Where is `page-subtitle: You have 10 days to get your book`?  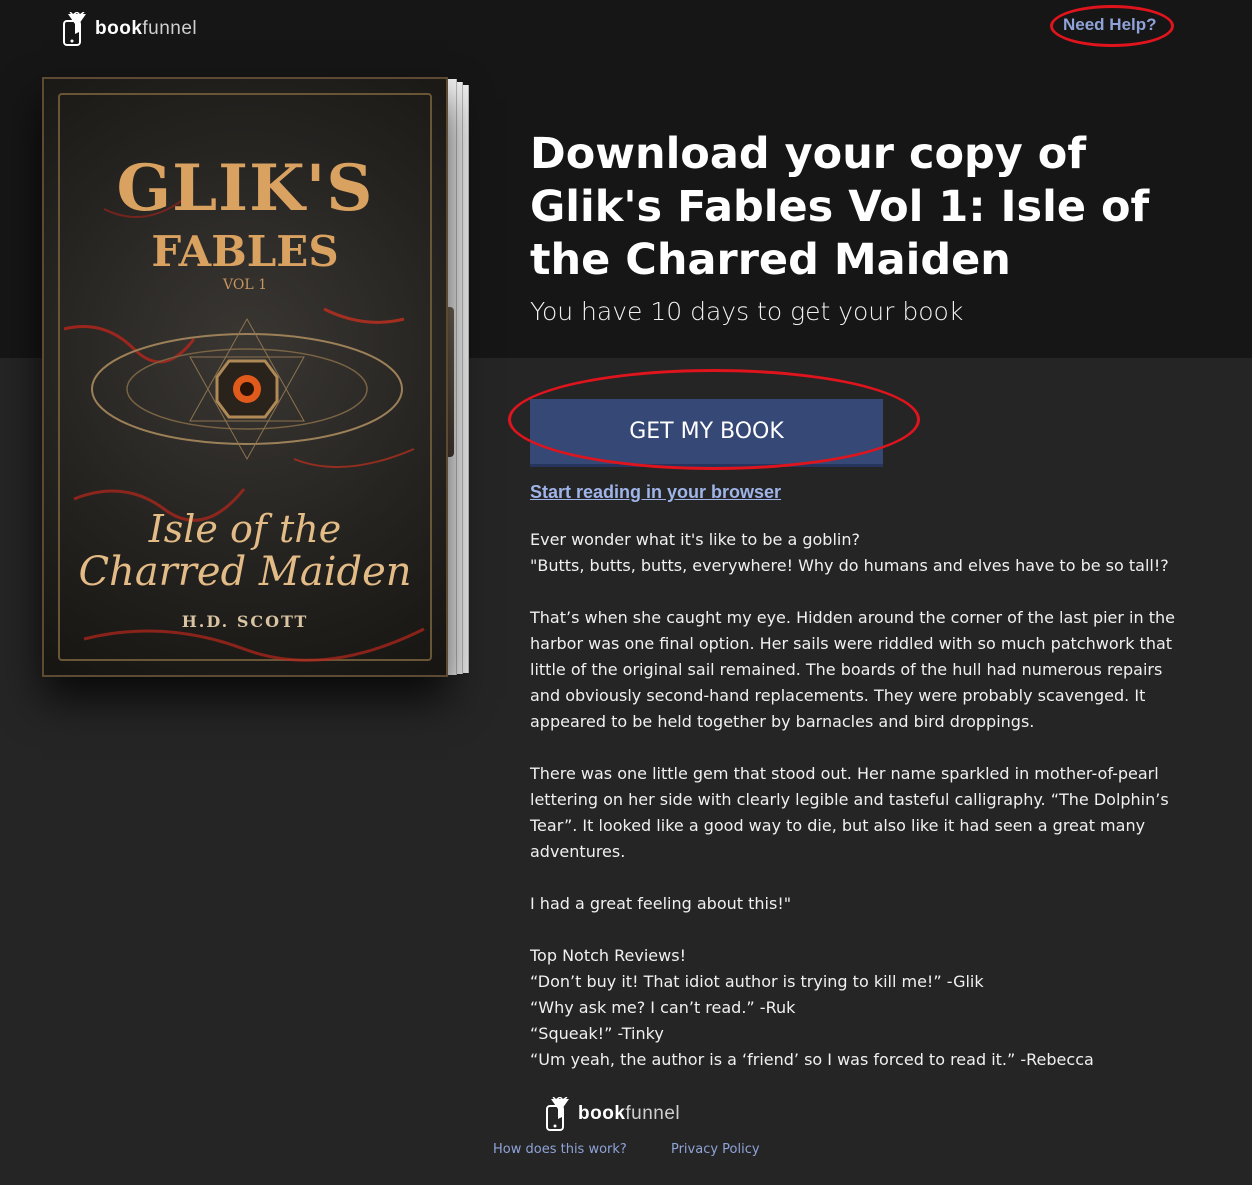 page-subtitle: You have 10 days to get your book is located at coordinates (747, 311).